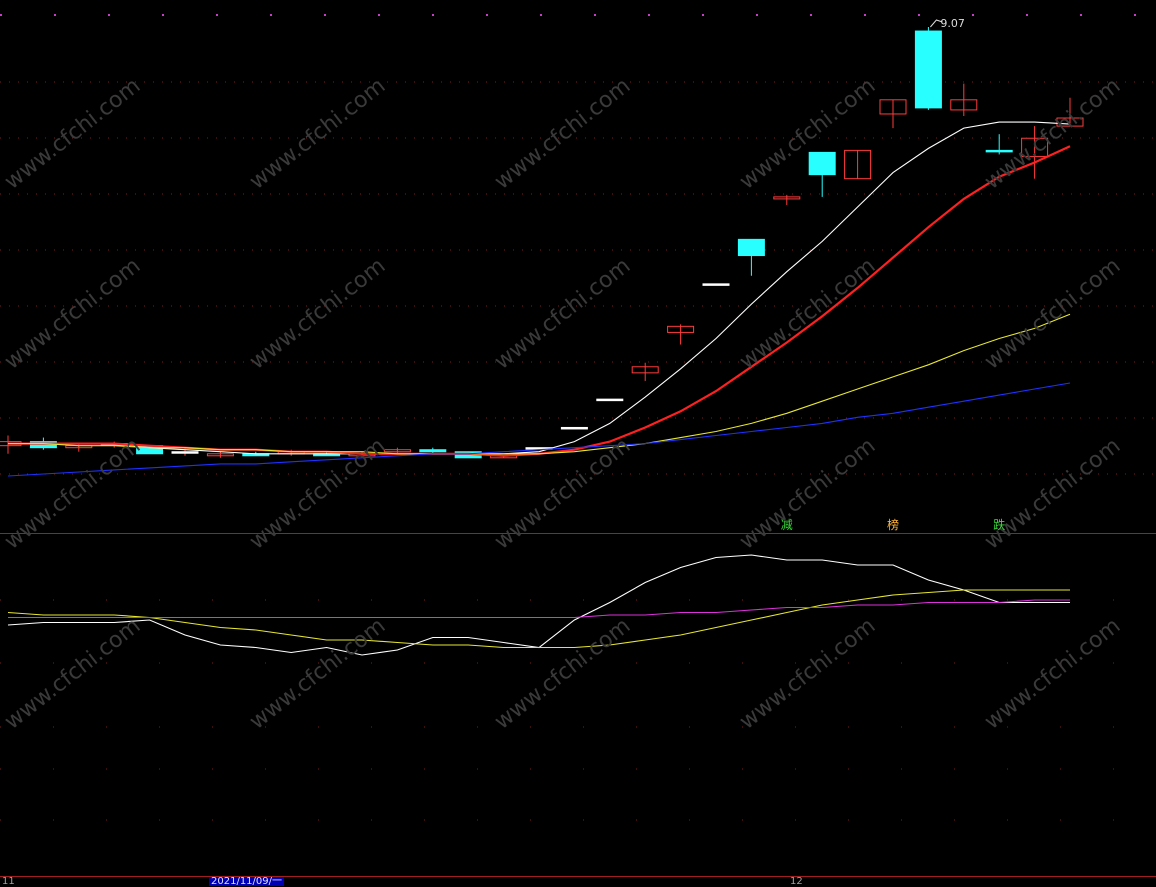 The width and height of the screenshot is (1156, 887). I want to click on high-price-label: 9.07, so click(952, 23).